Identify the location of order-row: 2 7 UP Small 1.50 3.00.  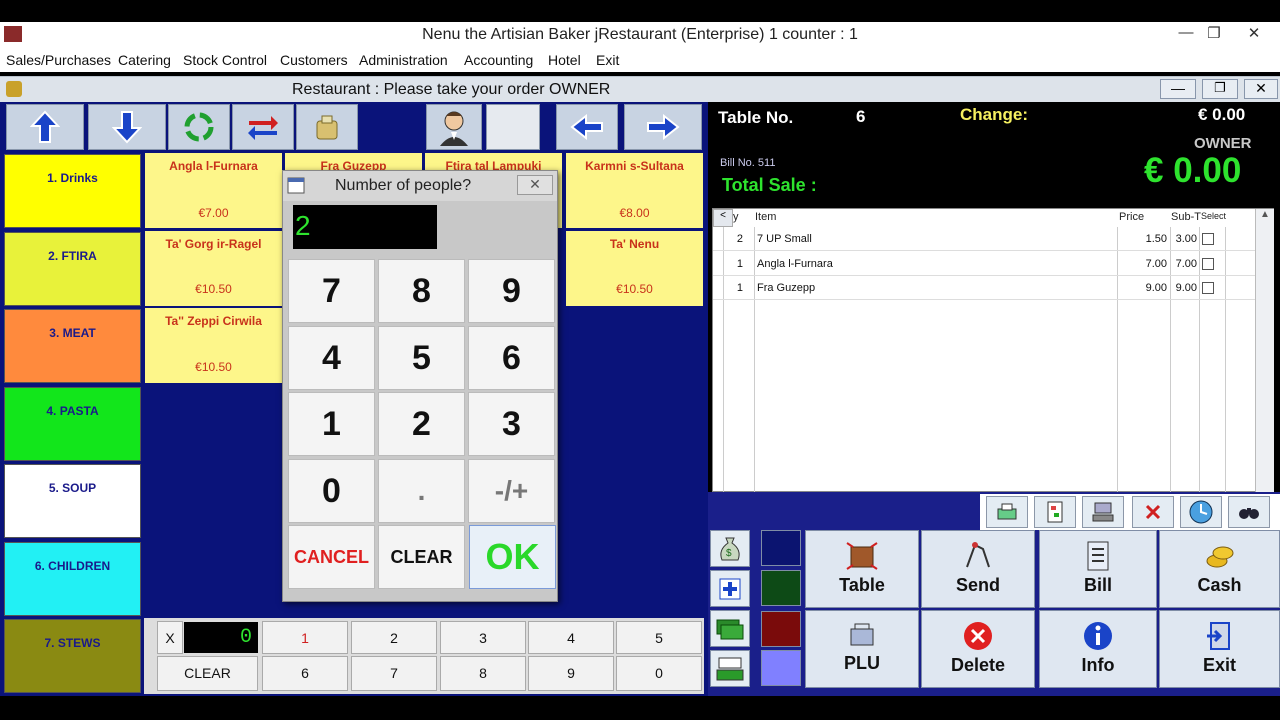
(984, 239).